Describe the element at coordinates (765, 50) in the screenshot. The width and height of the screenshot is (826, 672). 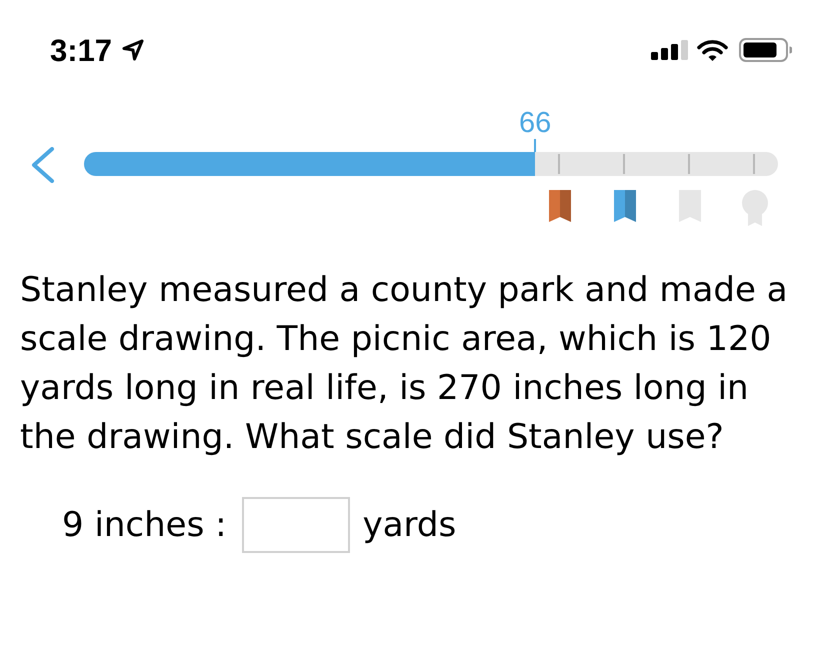
I see `battery-icon` at that location.